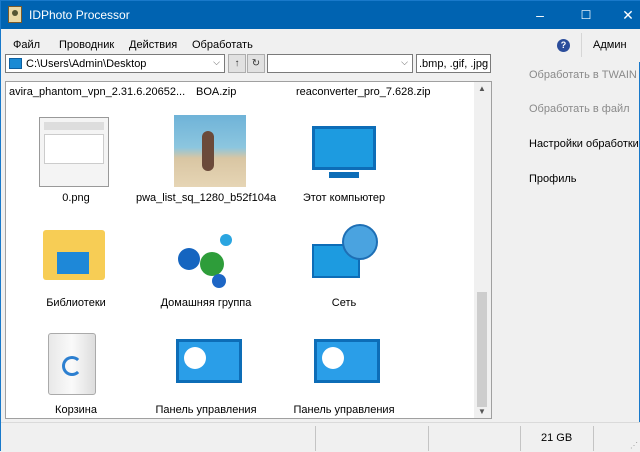  I want to click on menu-actions: Действия, so click(153, 45).